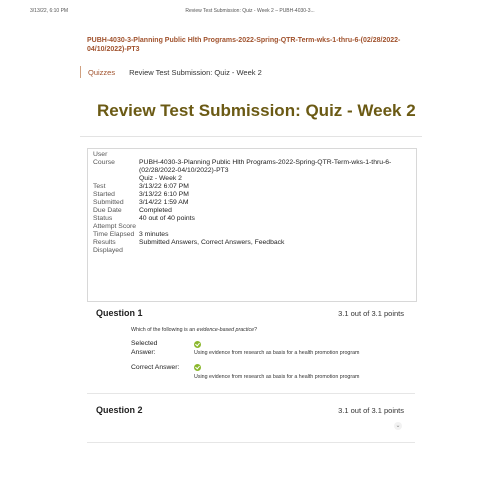  What do you see at coordinates (251, 211) in the screenshot?
I see `details-row: Due Date Completed` at bounding box center [251, 211].